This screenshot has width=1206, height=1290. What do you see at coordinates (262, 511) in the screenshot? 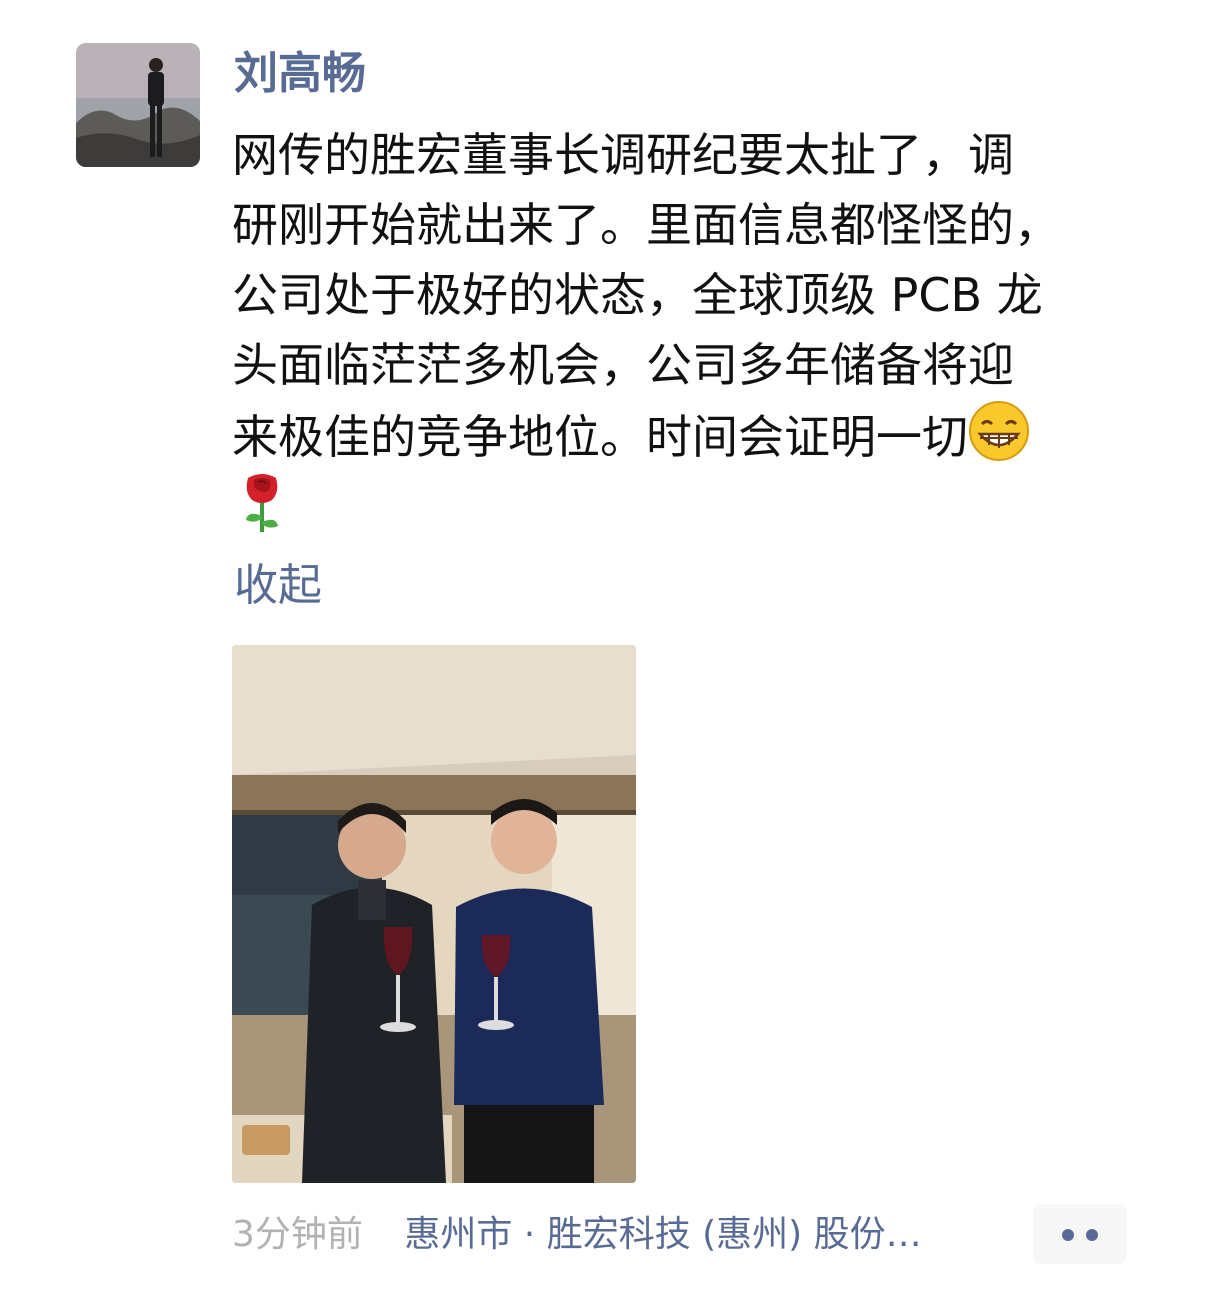
I see `rose-emoji-icon` at bounding box center [262, 511].